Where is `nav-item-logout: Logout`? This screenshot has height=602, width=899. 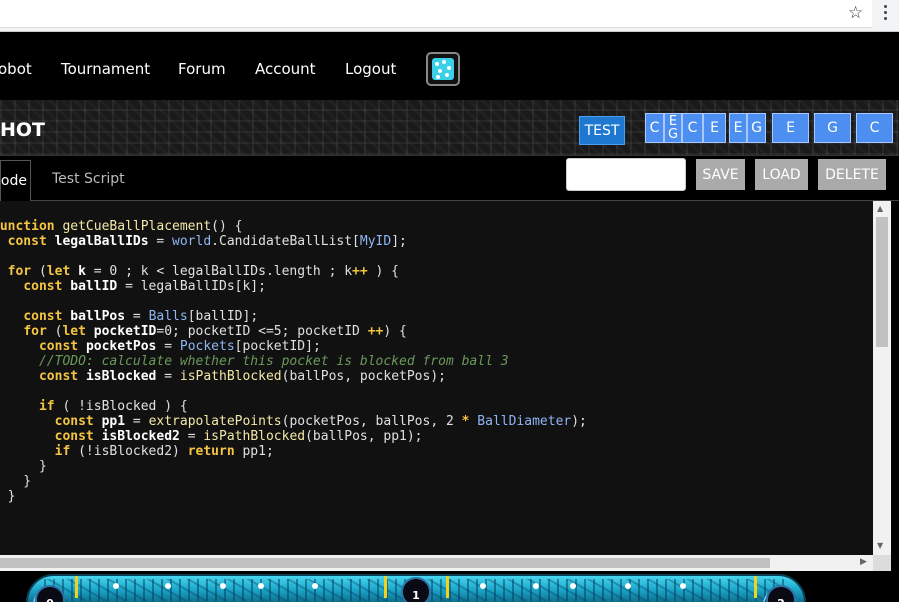
nav-item-logout: Logout is located at coordinates (370, 69).